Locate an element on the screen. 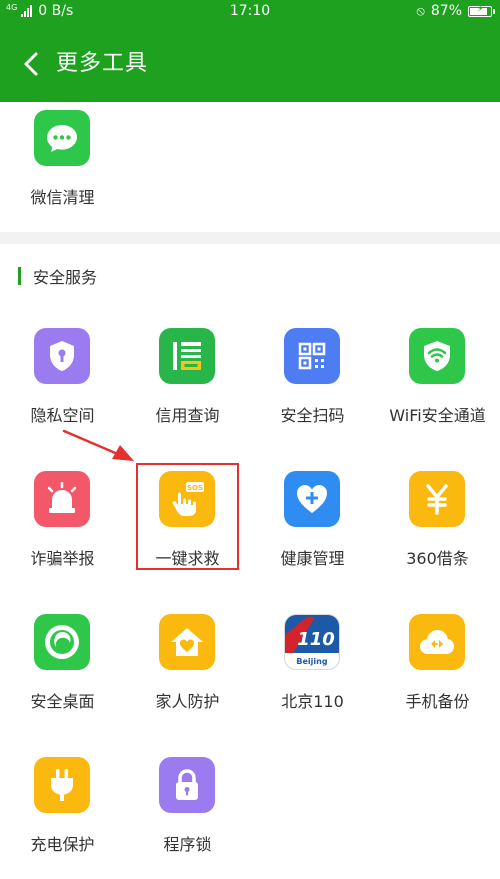 Image resolution: width=500 pixels, height=879 pixels. section-header: 安全服务 is located at coordinates (57, 276).